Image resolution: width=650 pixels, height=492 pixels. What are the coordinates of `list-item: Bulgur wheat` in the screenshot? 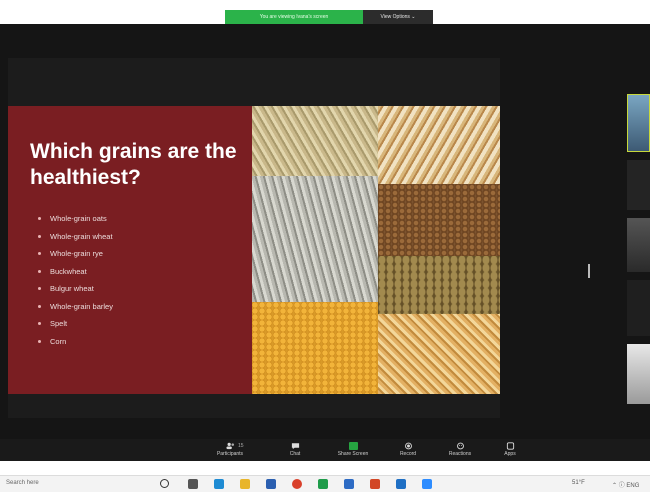 It's located at (75, 289).